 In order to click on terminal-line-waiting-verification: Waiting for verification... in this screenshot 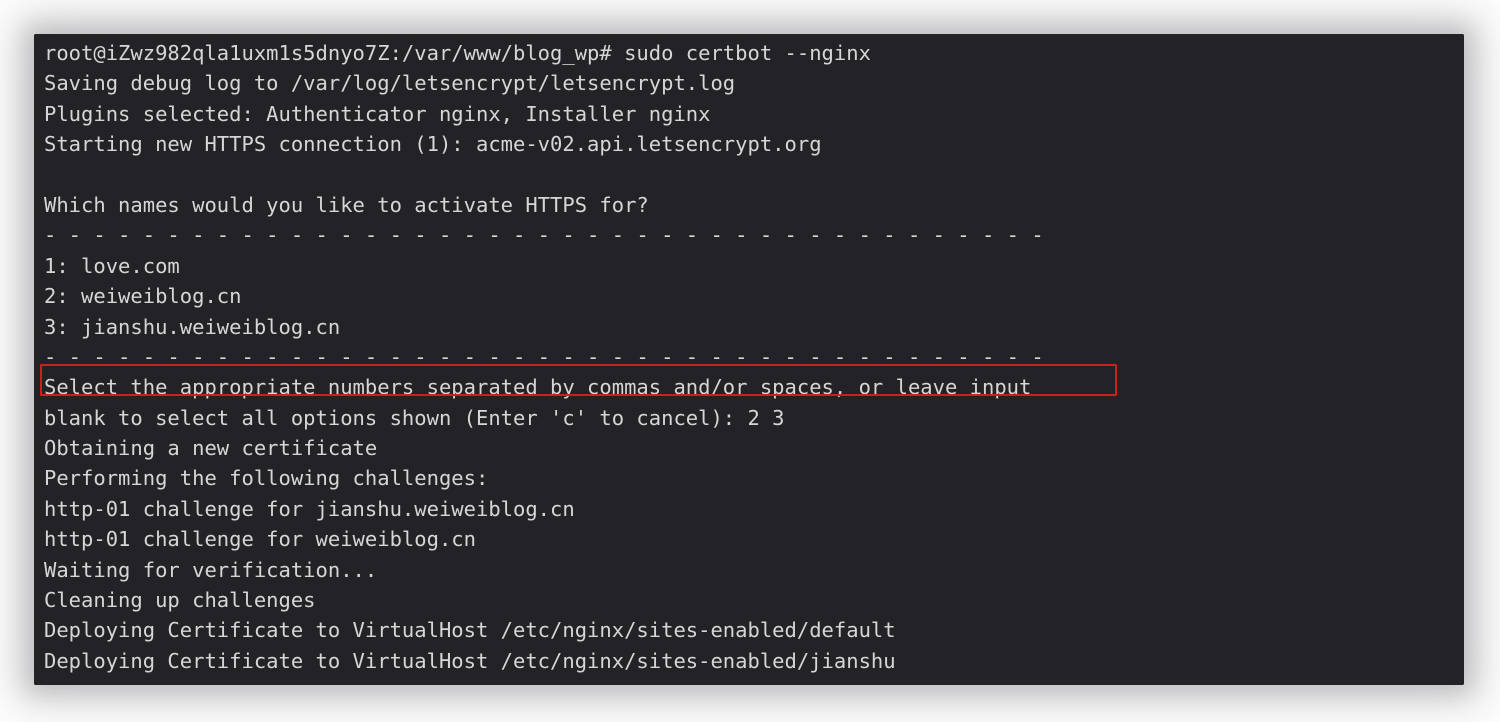, I will do `click(211, 569)`.